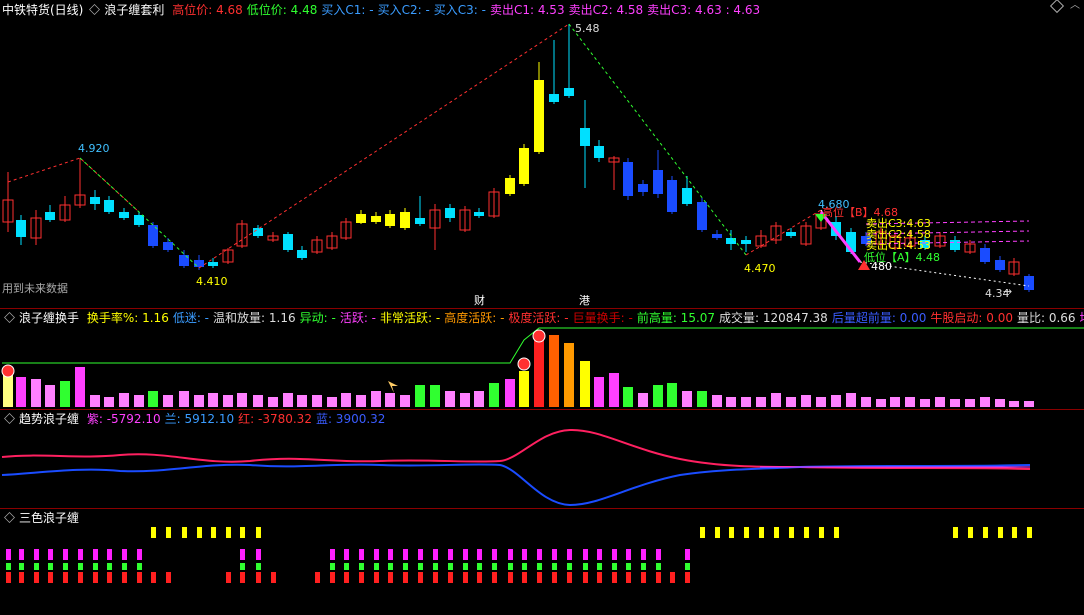 This screenshot has width=1084, height=615. What do you see at coordinates (254, 318) in the screenshot?
I see `turnover-header-item: 温和放量: 1.16` at bounding box center [254, 318].